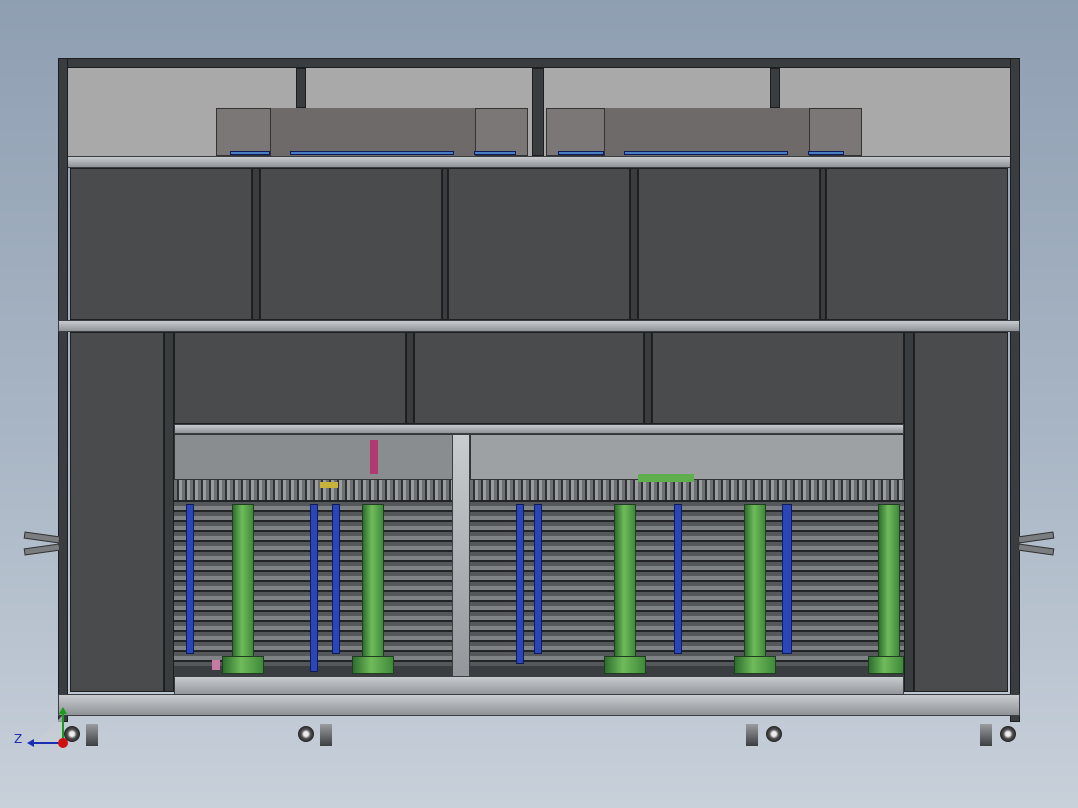 The image size is (1078, 808). Describe the element at coordinates (373, 132) in the screenshot. I see `top-housing-left-center` at that location.